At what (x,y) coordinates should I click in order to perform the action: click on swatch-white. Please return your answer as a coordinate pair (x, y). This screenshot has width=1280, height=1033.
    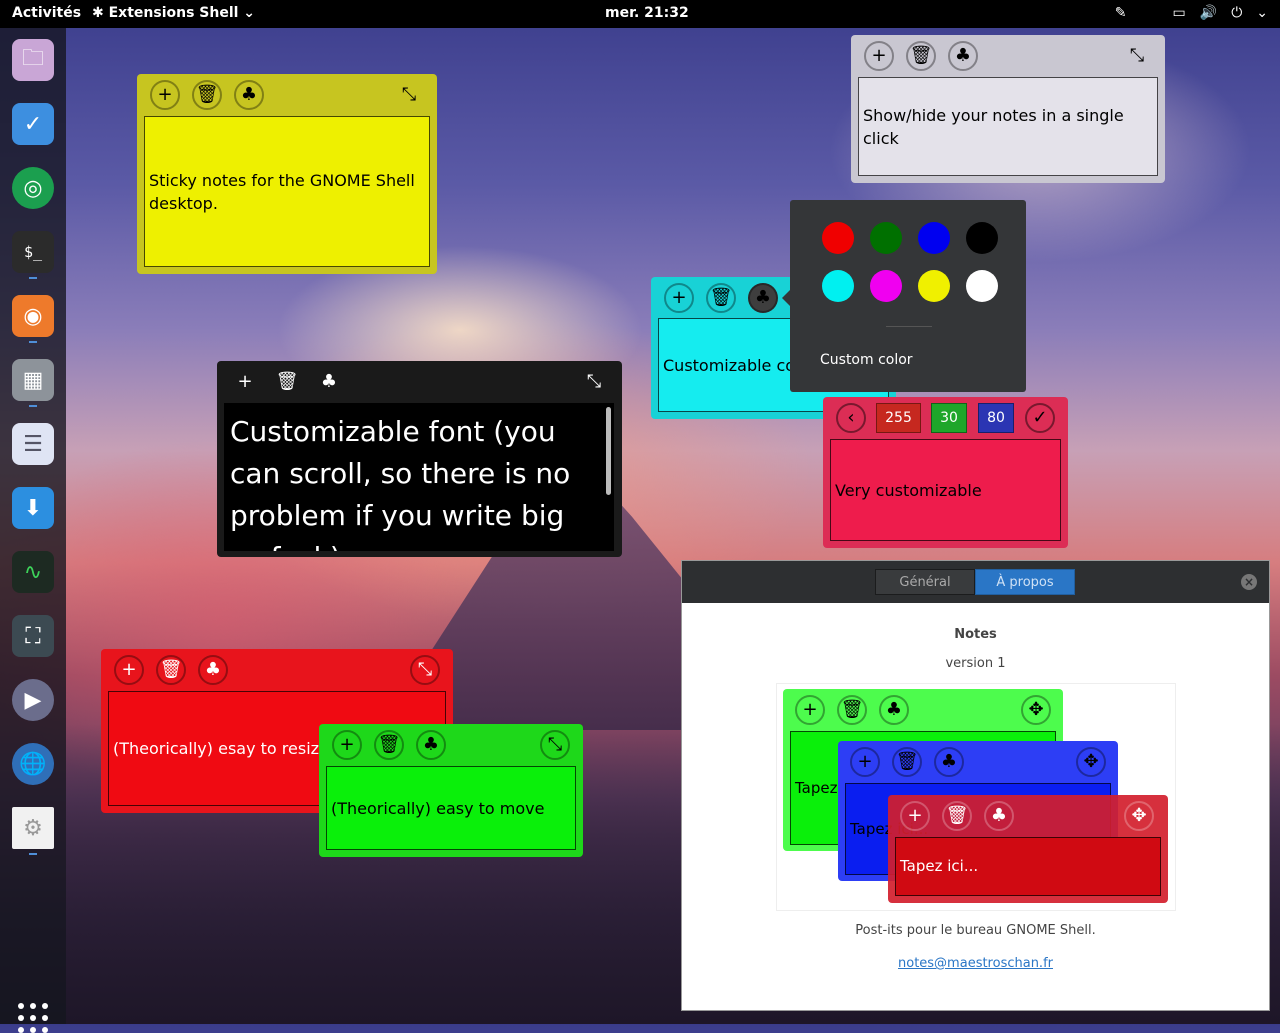
    Looking at the image, I should click on (982, 286).